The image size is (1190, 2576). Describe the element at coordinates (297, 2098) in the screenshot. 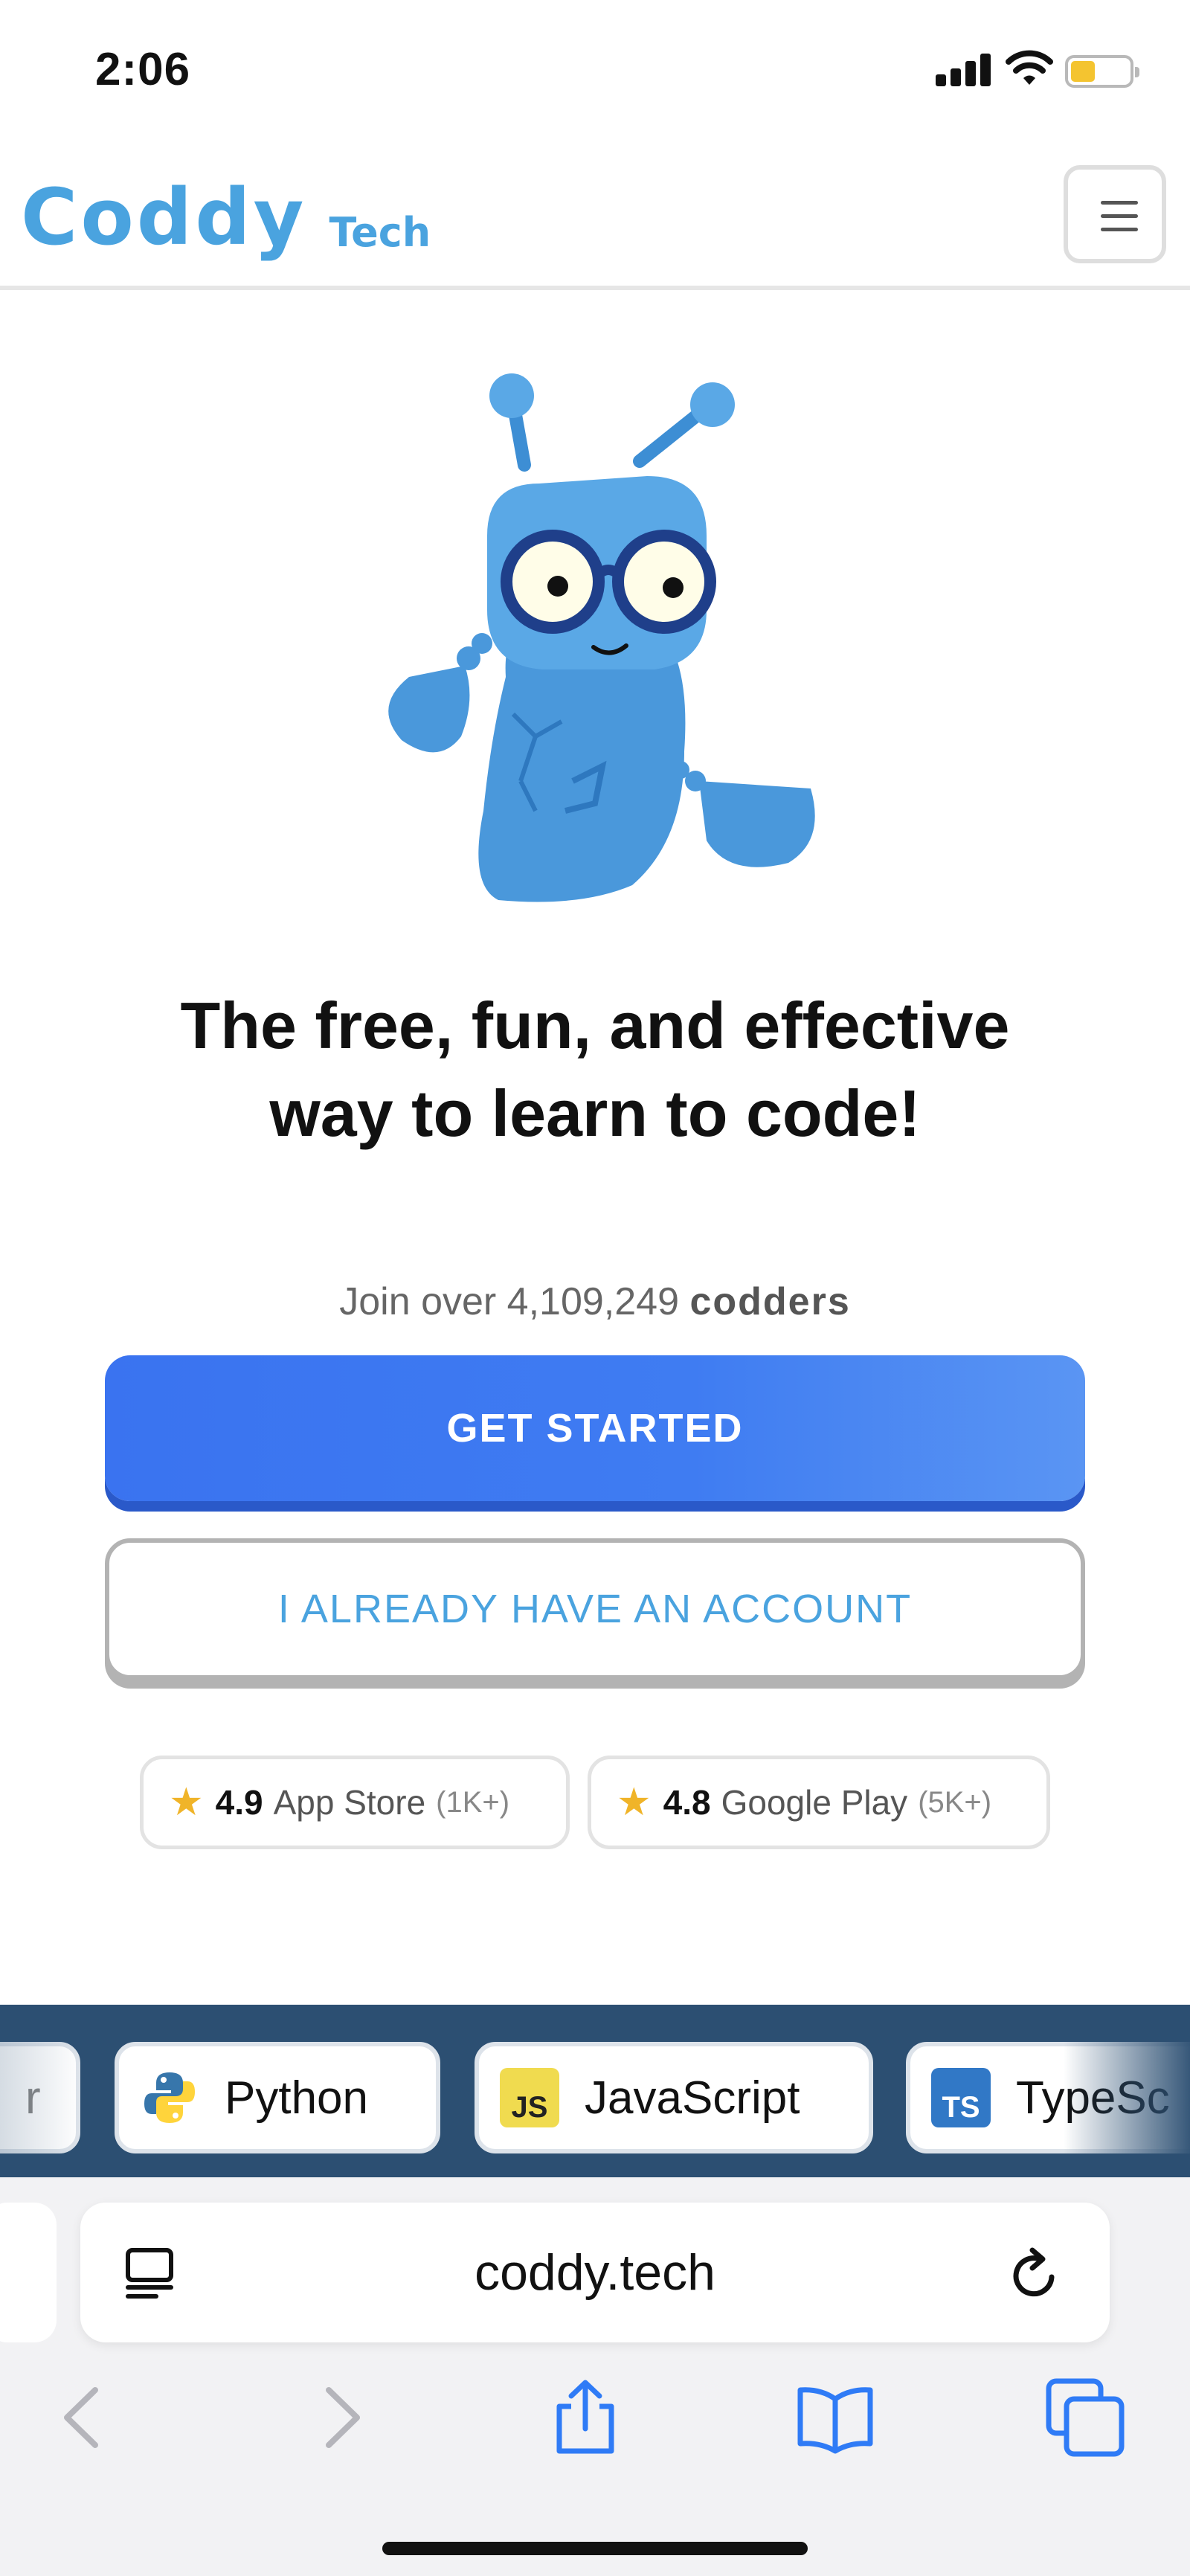

I see `language-chip-label: Python` at that location.